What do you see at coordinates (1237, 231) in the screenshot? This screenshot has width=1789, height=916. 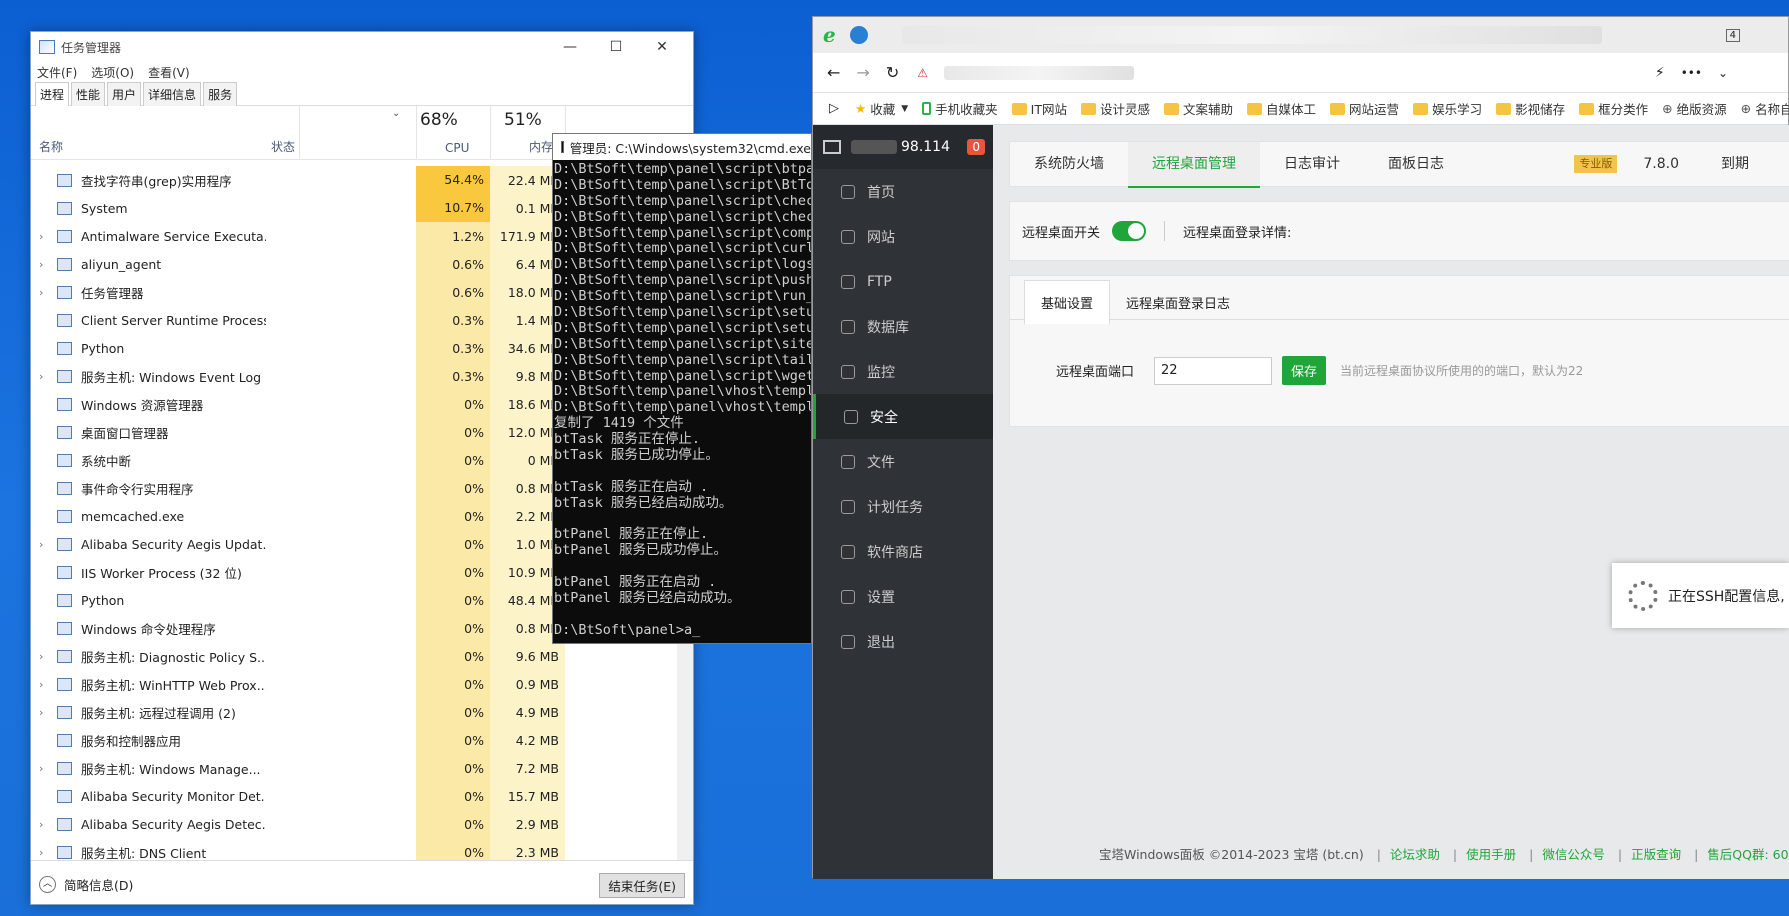 I see `rdp-detail-label: 远程桌面登录详情:` at bounding box center [1237, 231].